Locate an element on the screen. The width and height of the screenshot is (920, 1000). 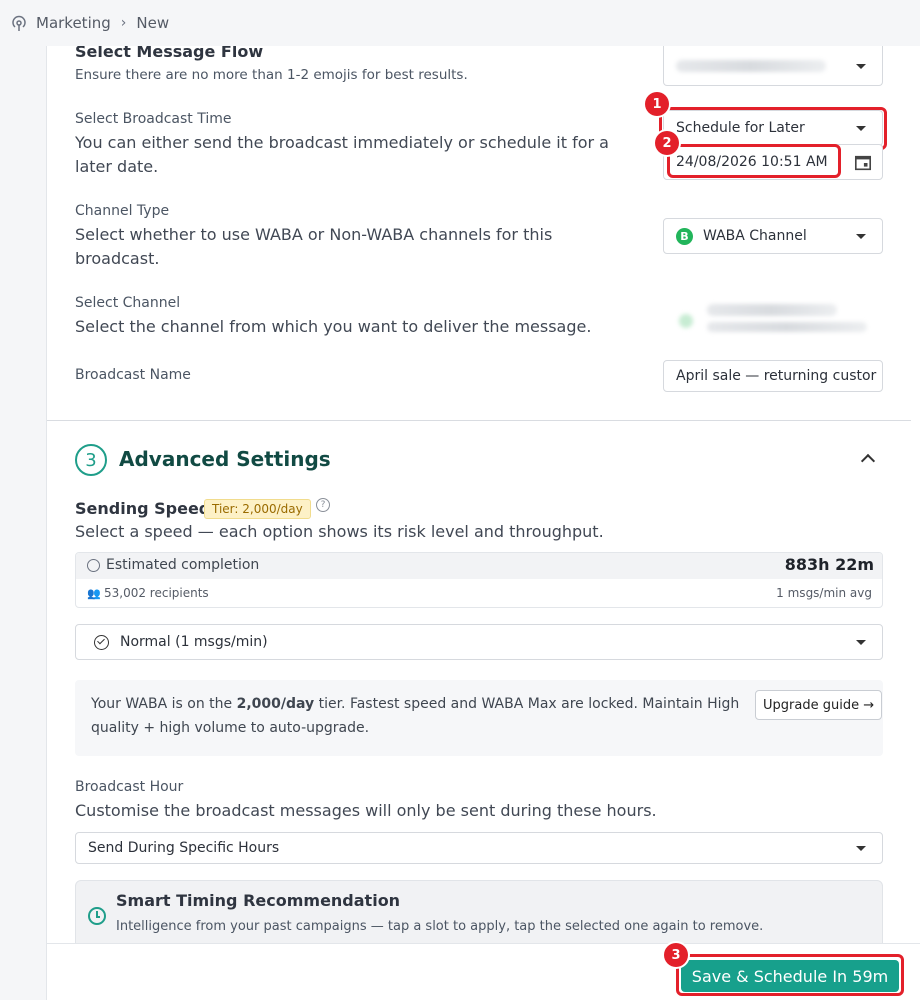
broadcast-icon is located at coordinates (19, 23).